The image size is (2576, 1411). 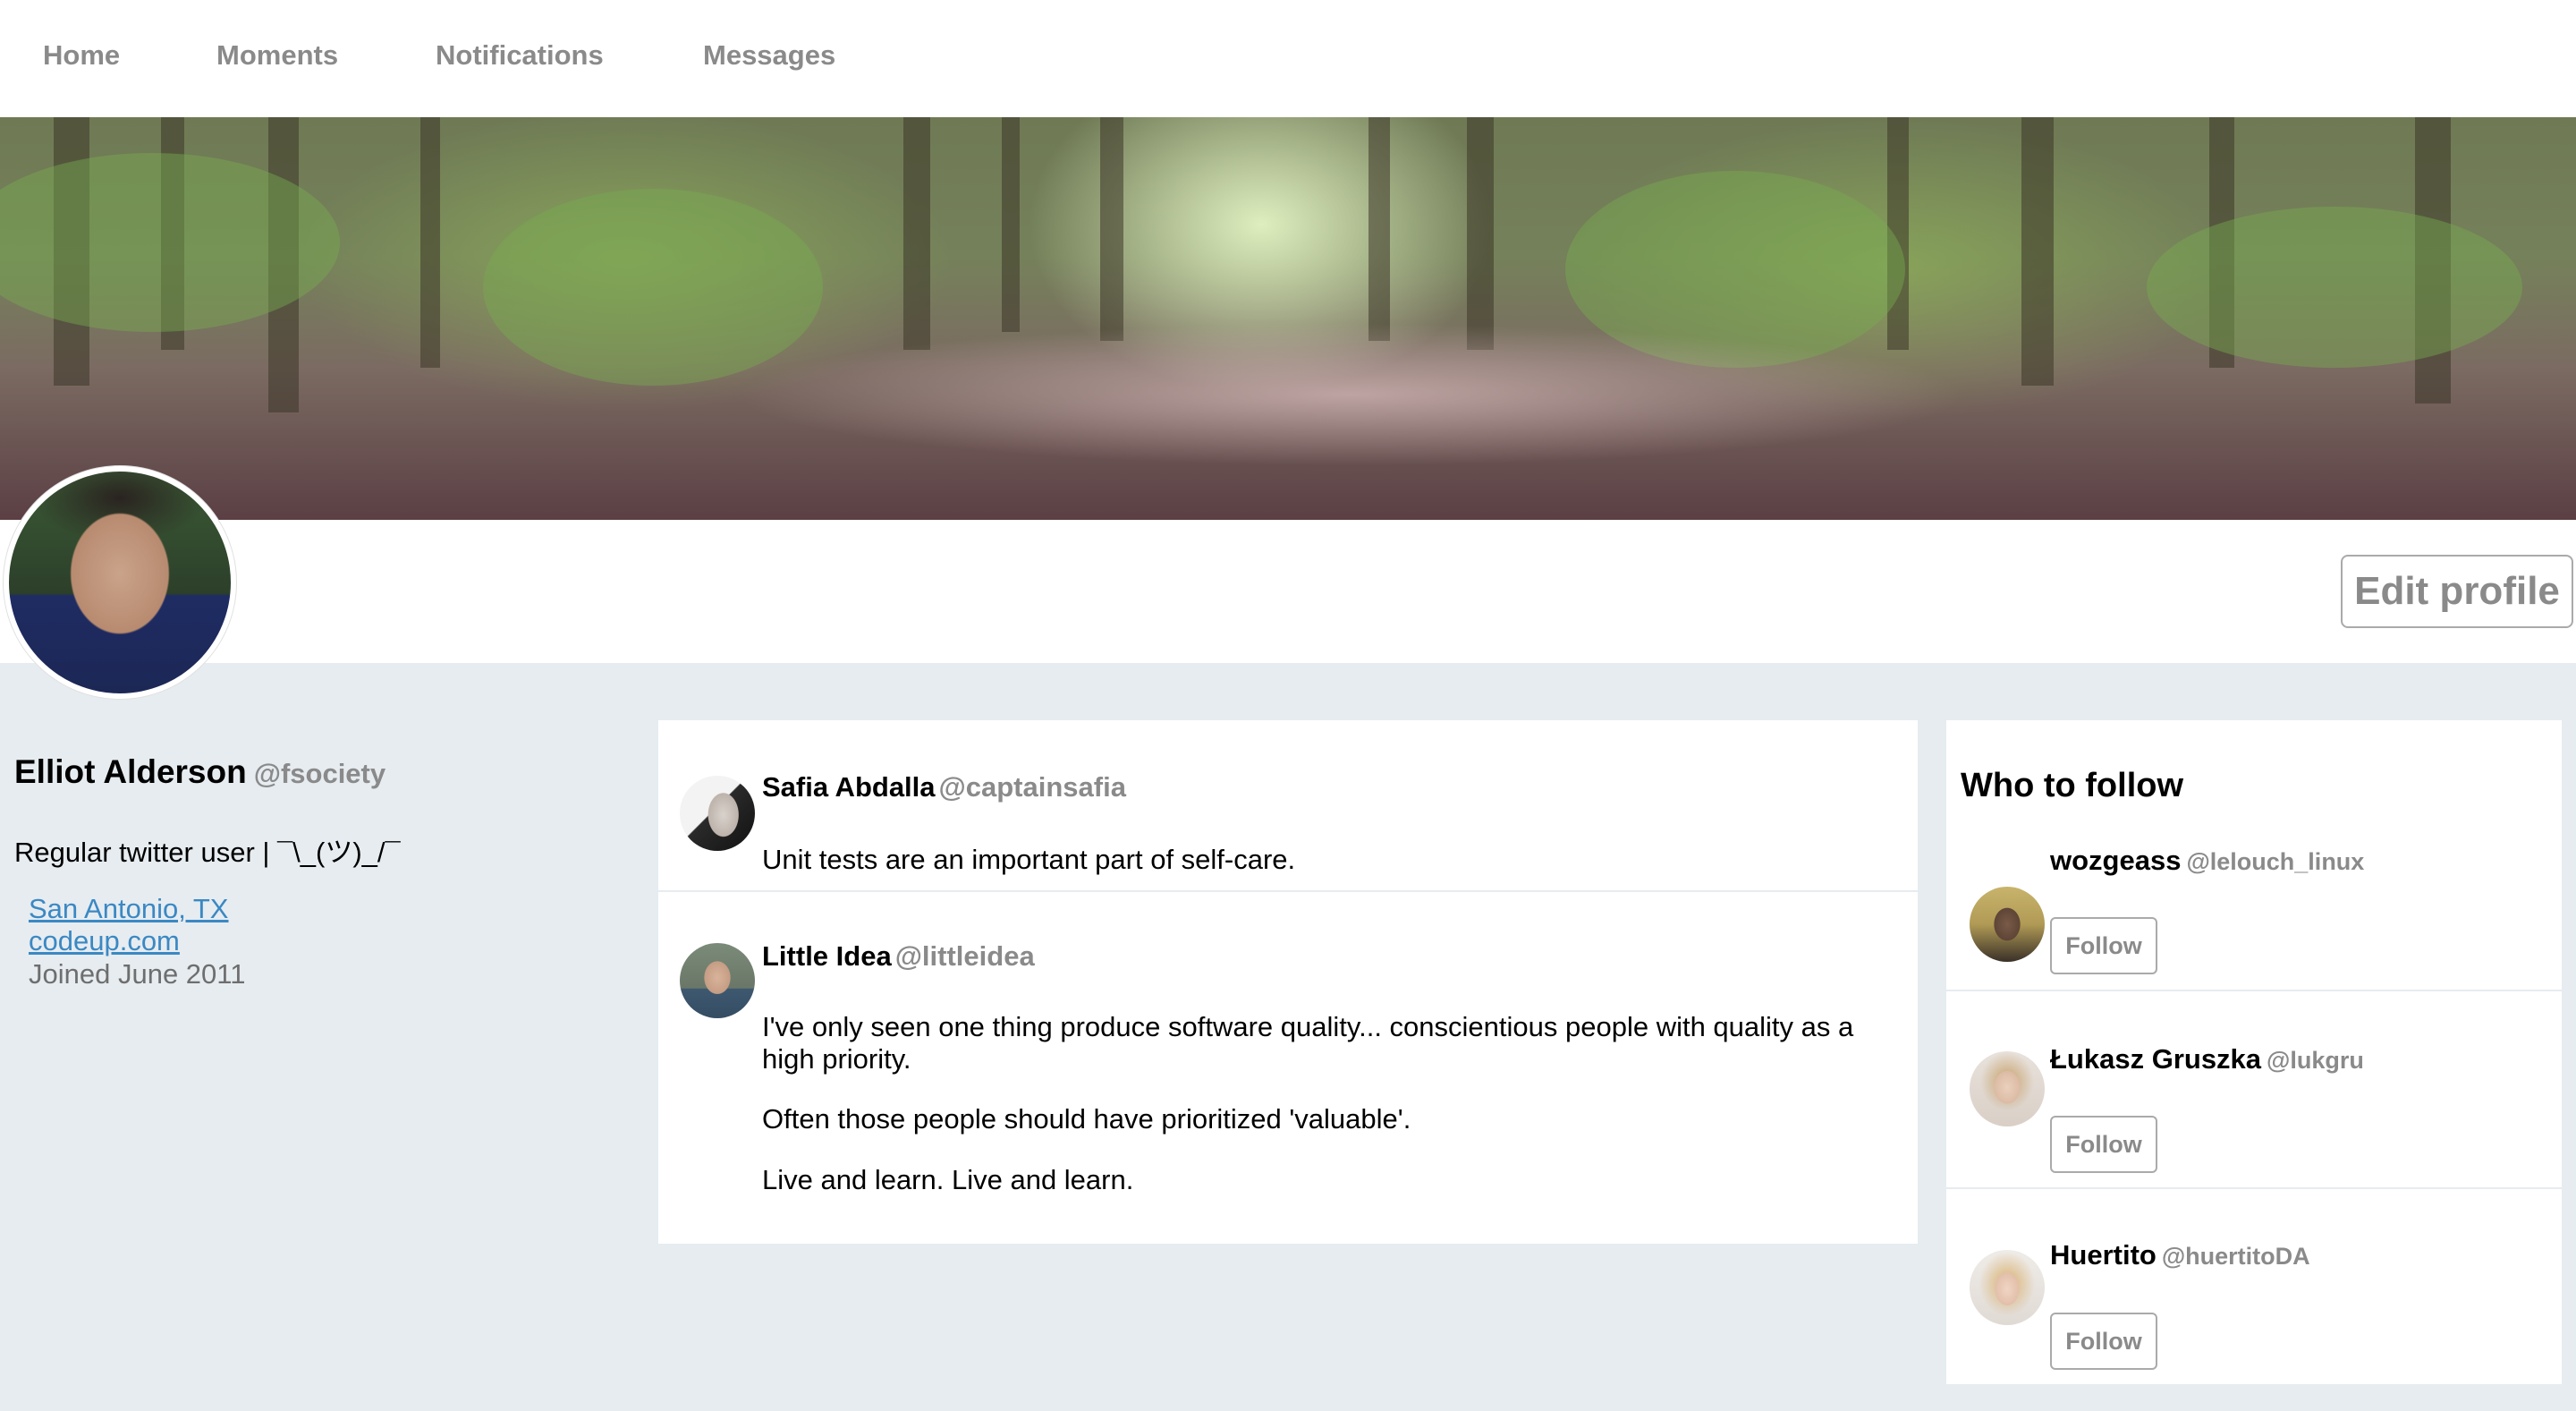 What do you see at coordinates (2236, 1256) in the screenshot?
I see `follow-user-handle: @huertitoDA` at bounding box center [2236, 1256].